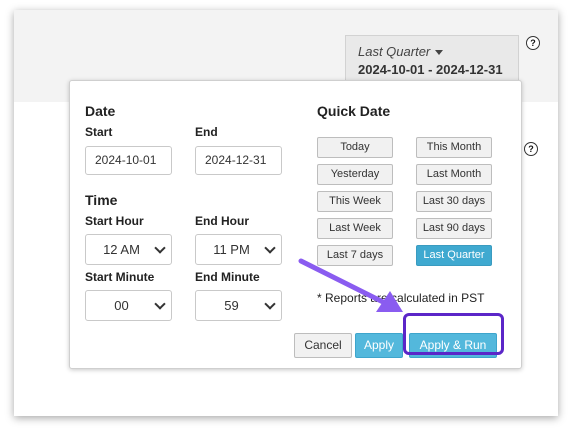 This screenshot has height=442, width=583. What do you see at coordinates (350, 285) in the screenshot?
I see `annotation-arrow-icon` at bounding box center [350, 285].